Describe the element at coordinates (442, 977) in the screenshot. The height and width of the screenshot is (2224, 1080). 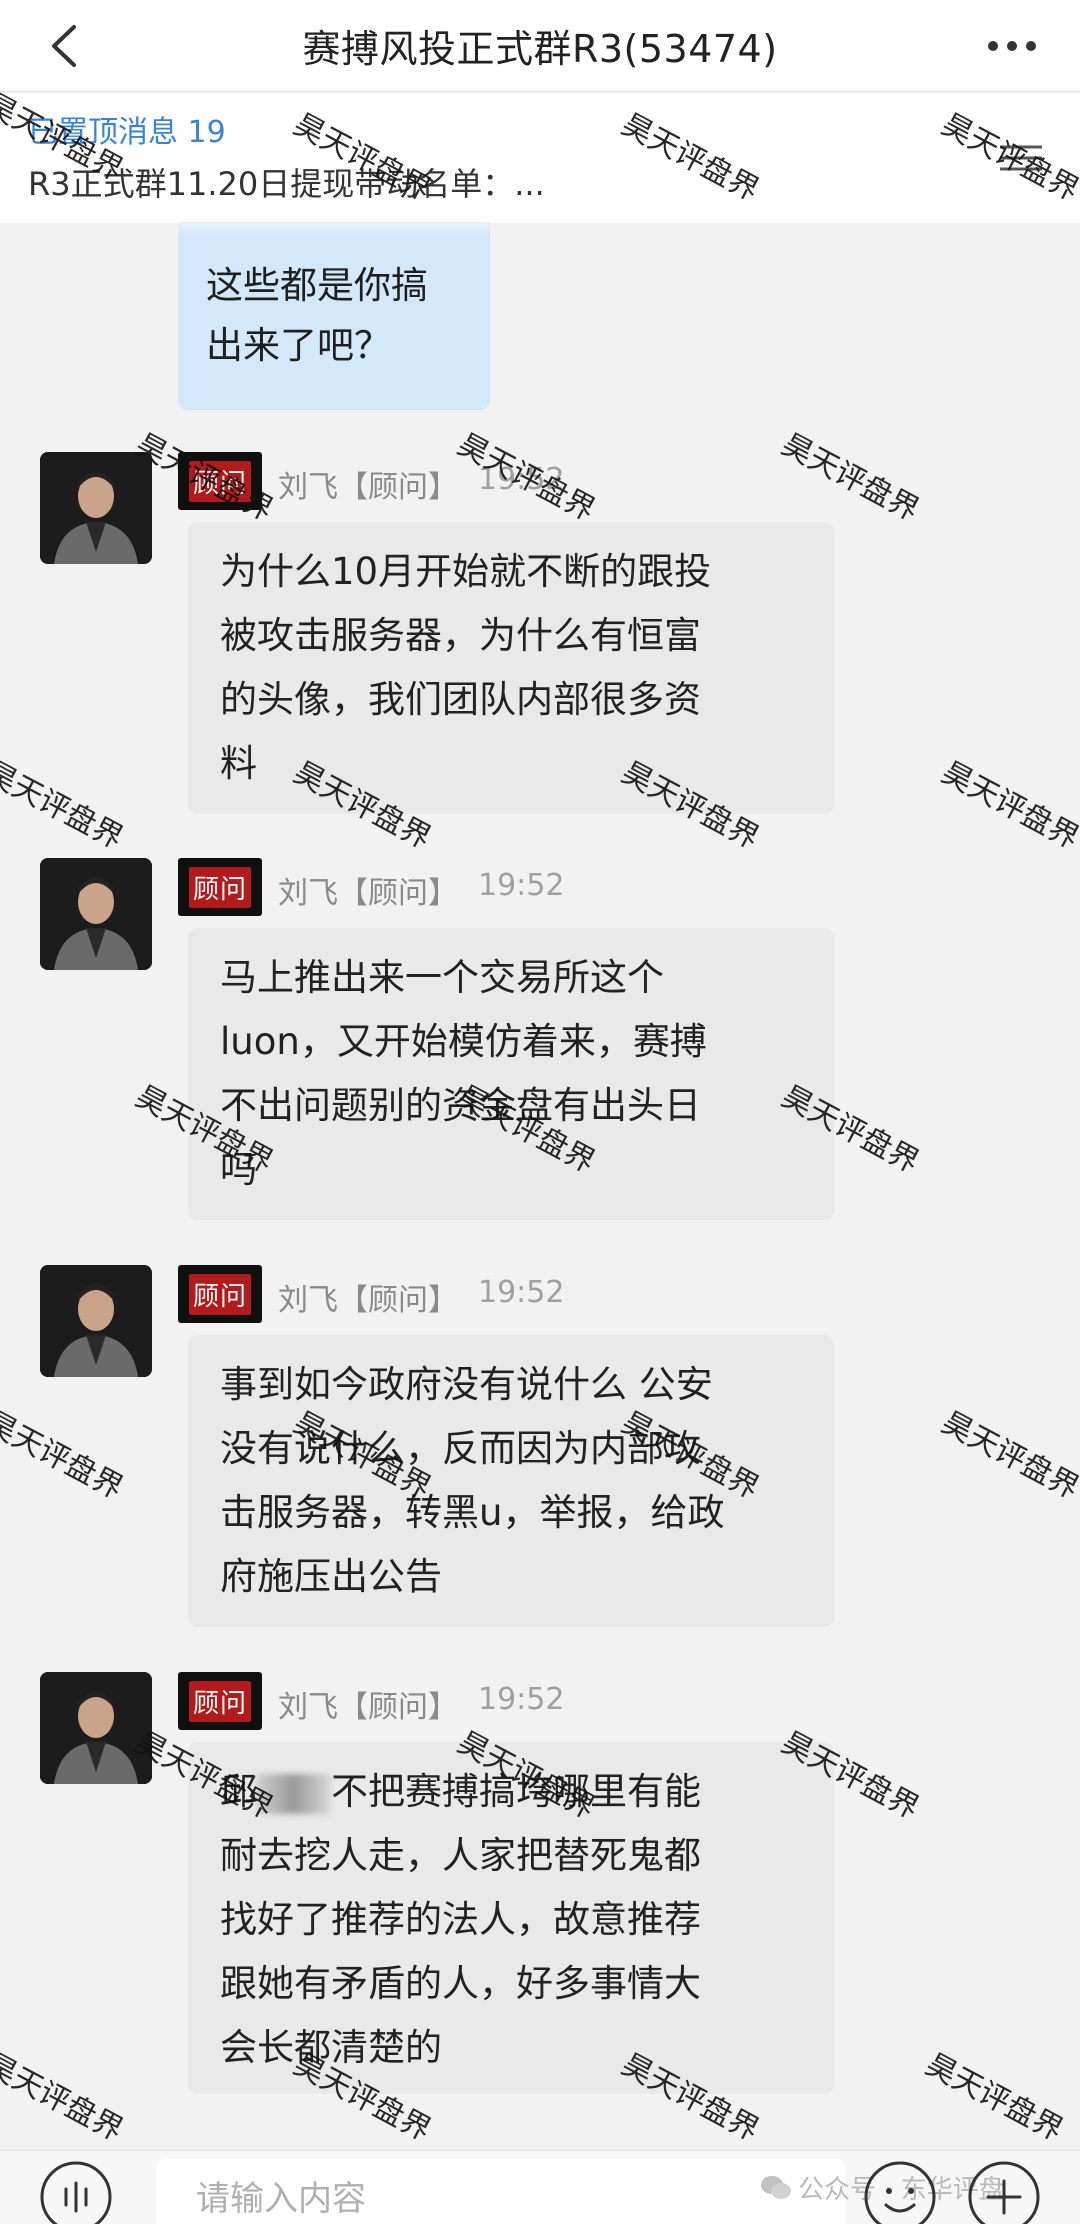
I see `message-line: 马上推出来一个交易所这个` at that location.